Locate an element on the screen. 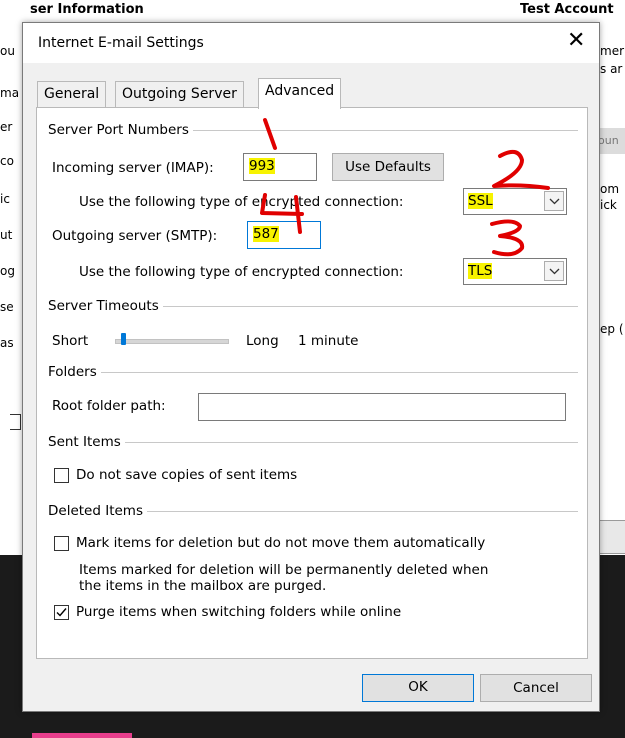 The width and height of the screenshot is (625, 738). tab-advanced: Advanced is located at coordinates (300, 93).